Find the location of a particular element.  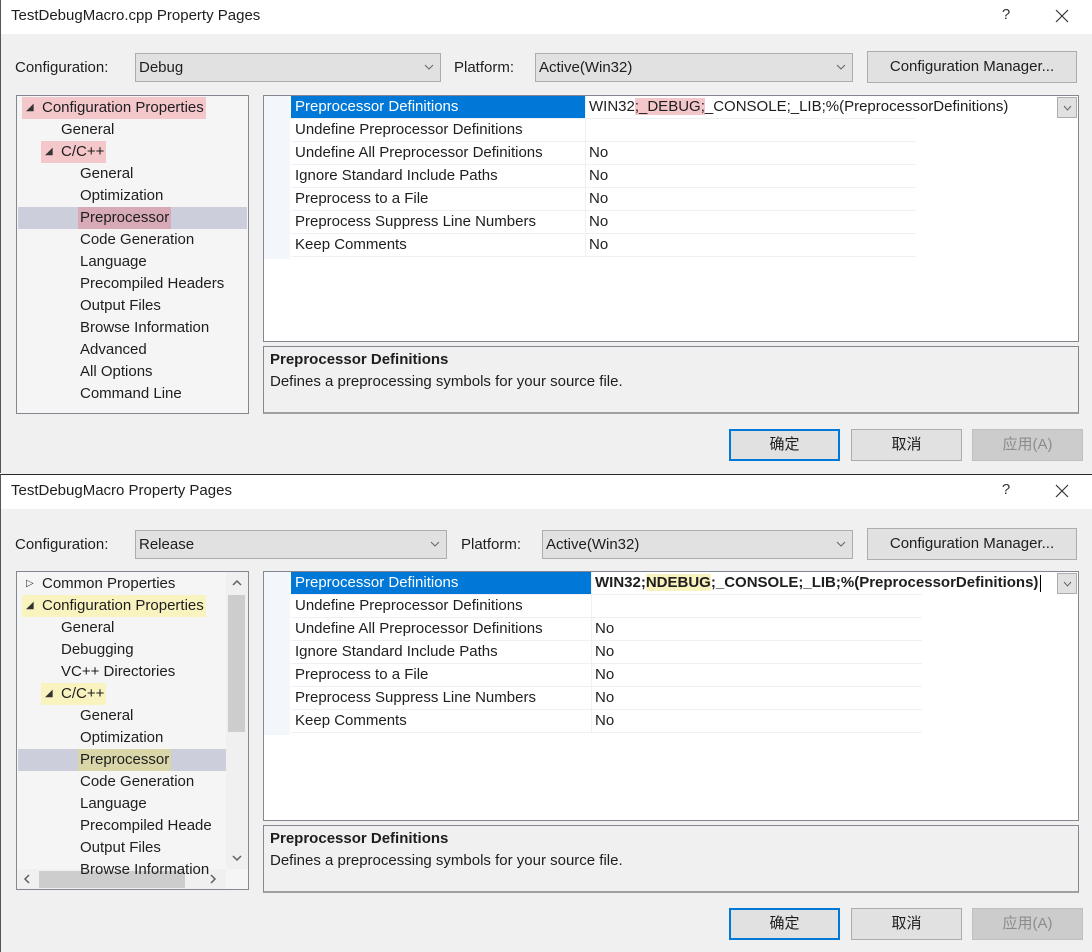

property-name: Preprocess Suppress Line Numbers is located at coordinates (438, 222).